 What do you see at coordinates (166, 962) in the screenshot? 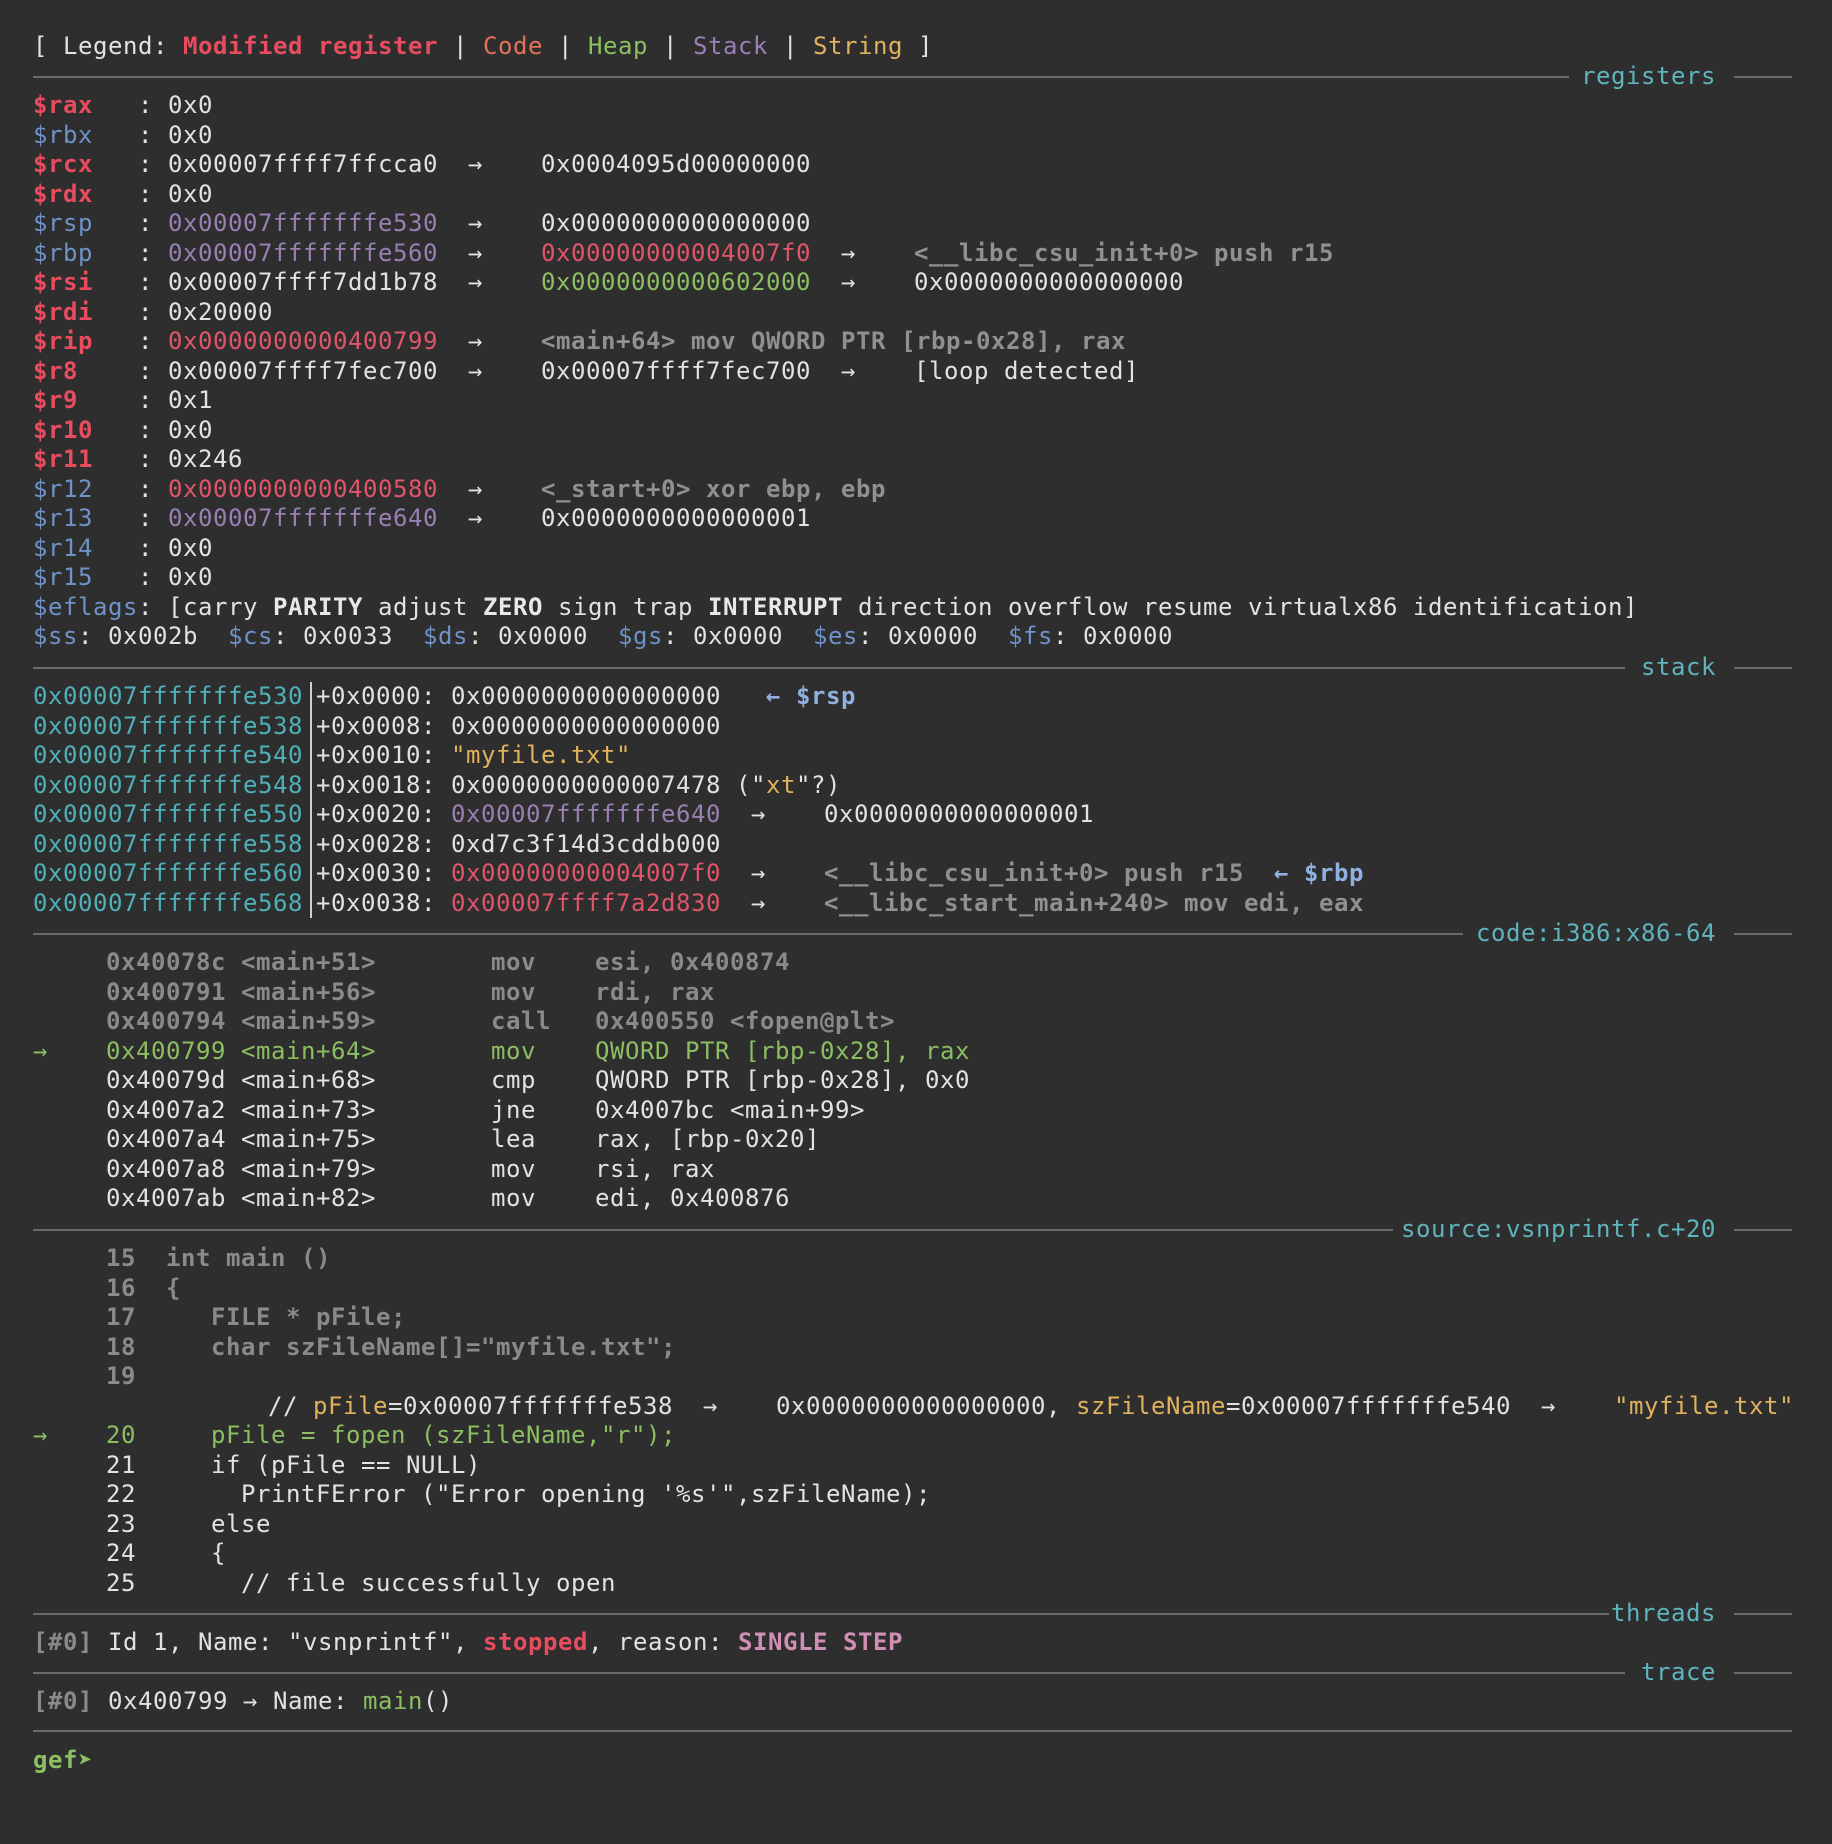
I see `code-address: 0x40078c` at bounding box center [166, 962].